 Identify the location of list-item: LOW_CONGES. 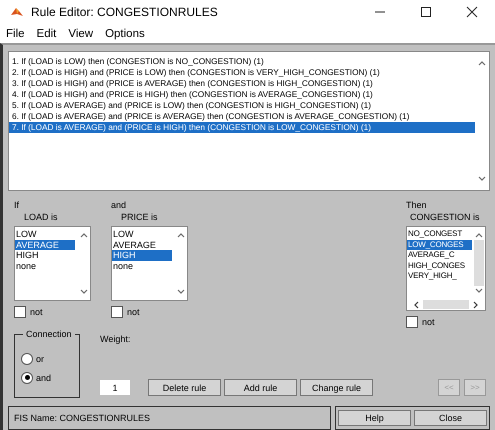
(439, 245).